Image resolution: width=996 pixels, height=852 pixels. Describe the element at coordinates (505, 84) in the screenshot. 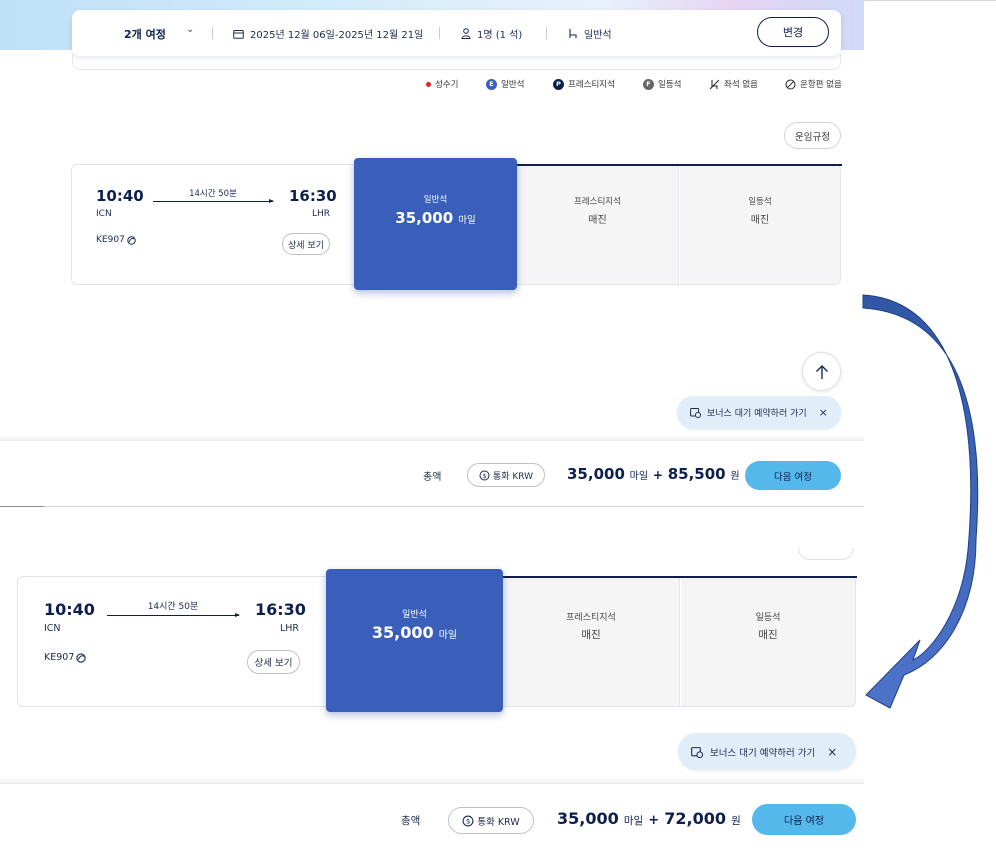

I see `legend-economy: E 일반석` at that location.